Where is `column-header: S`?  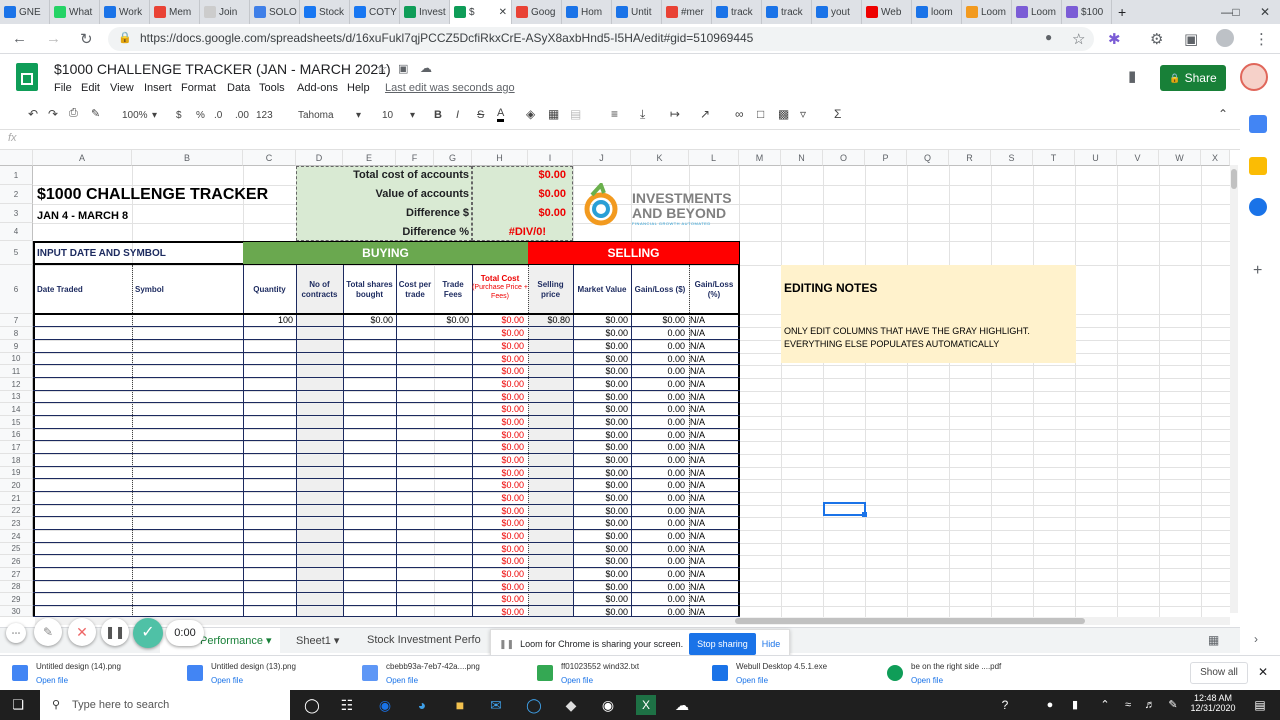 column-header: S is located at coordinates (1012, 158).